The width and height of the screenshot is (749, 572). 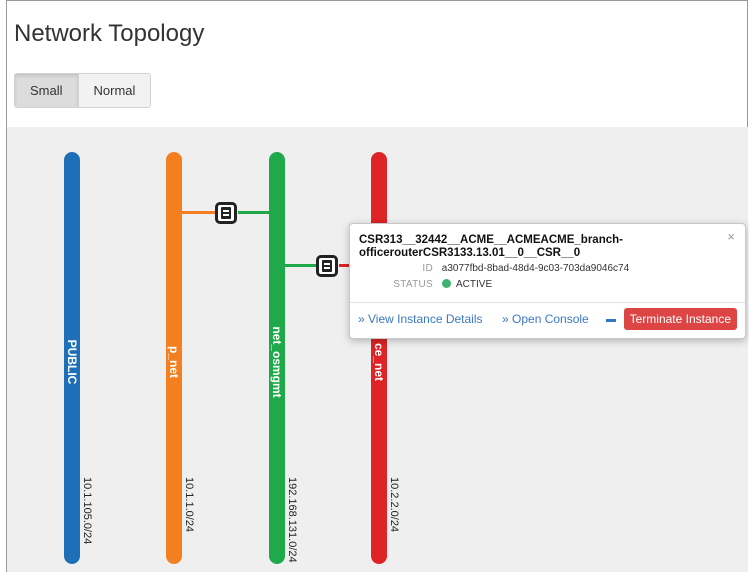 I want to click on network-name: PUBLIC, so click(x=72, y=362).